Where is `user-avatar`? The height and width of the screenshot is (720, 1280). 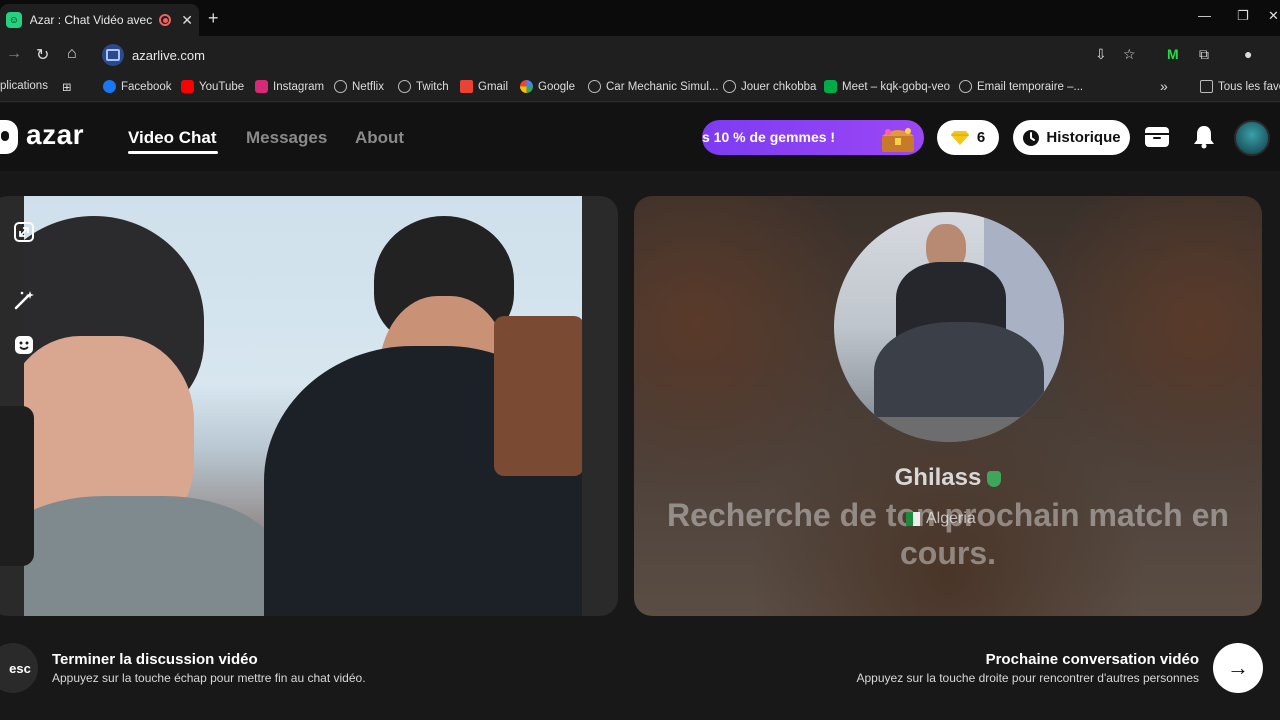 user-avatar is located at coordinates (1252, 138).